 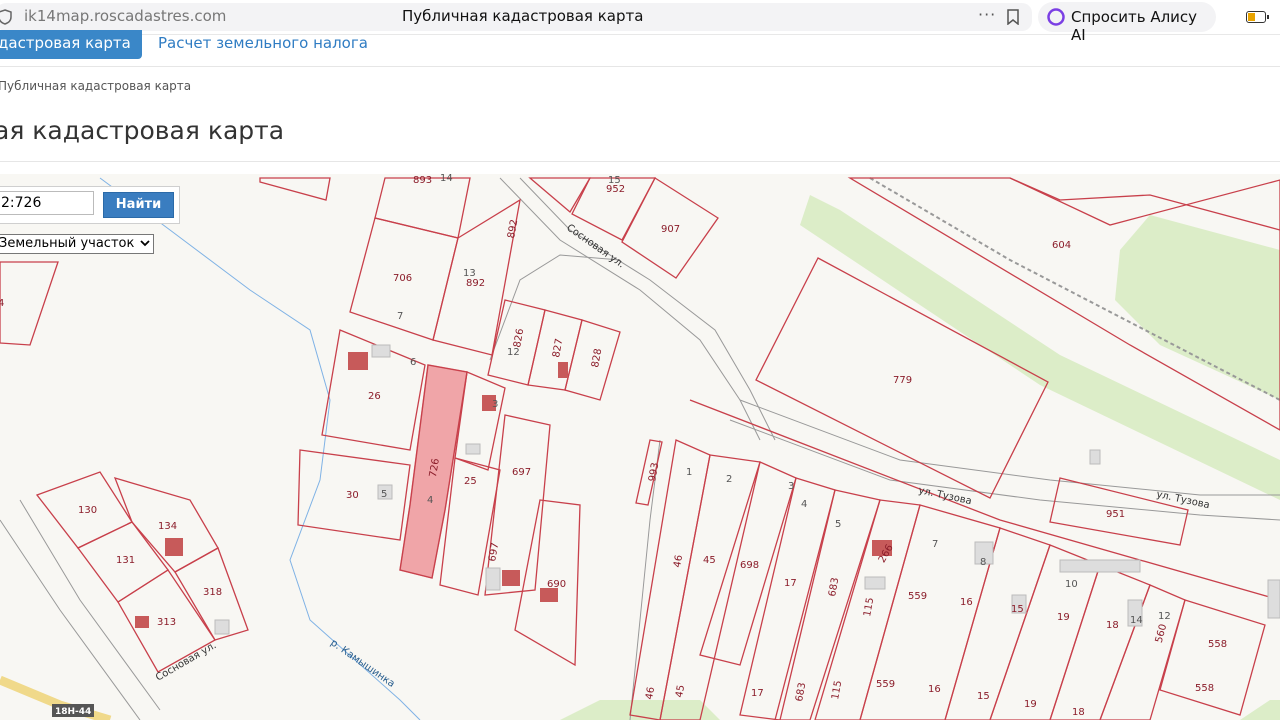 What do you see at coordinates (556, 584) in the screenshot?
I see `parcel-label: 690` at bounding box center [556, 584].